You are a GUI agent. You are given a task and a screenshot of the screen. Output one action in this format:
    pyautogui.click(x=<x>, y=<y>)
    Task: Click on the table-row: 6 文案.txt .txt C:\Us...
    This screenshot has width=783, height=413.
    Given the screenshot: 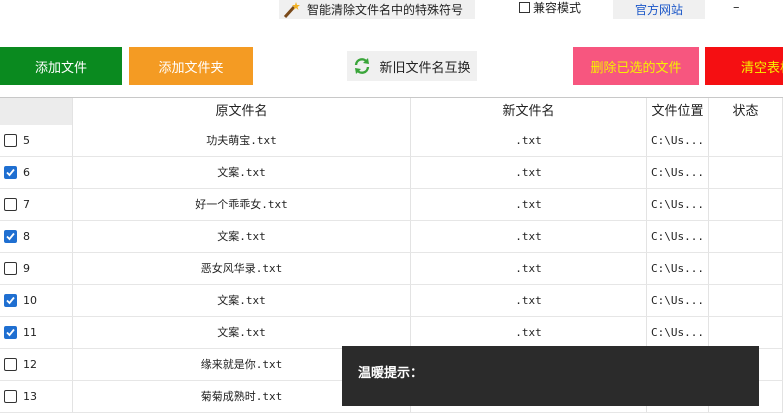 What is the action you would take?
    pyautogui.click(x=391, y=173)
    